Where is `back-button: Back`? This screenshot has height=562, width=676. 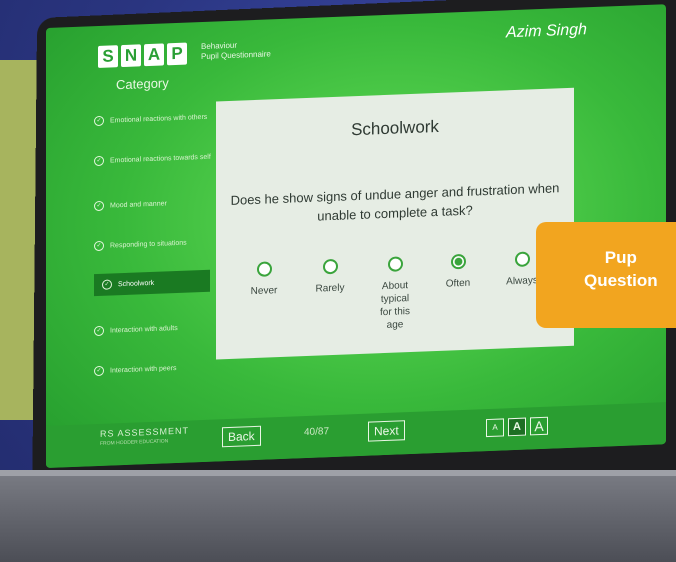 back-button: Back is located at coordinates (241, 436).